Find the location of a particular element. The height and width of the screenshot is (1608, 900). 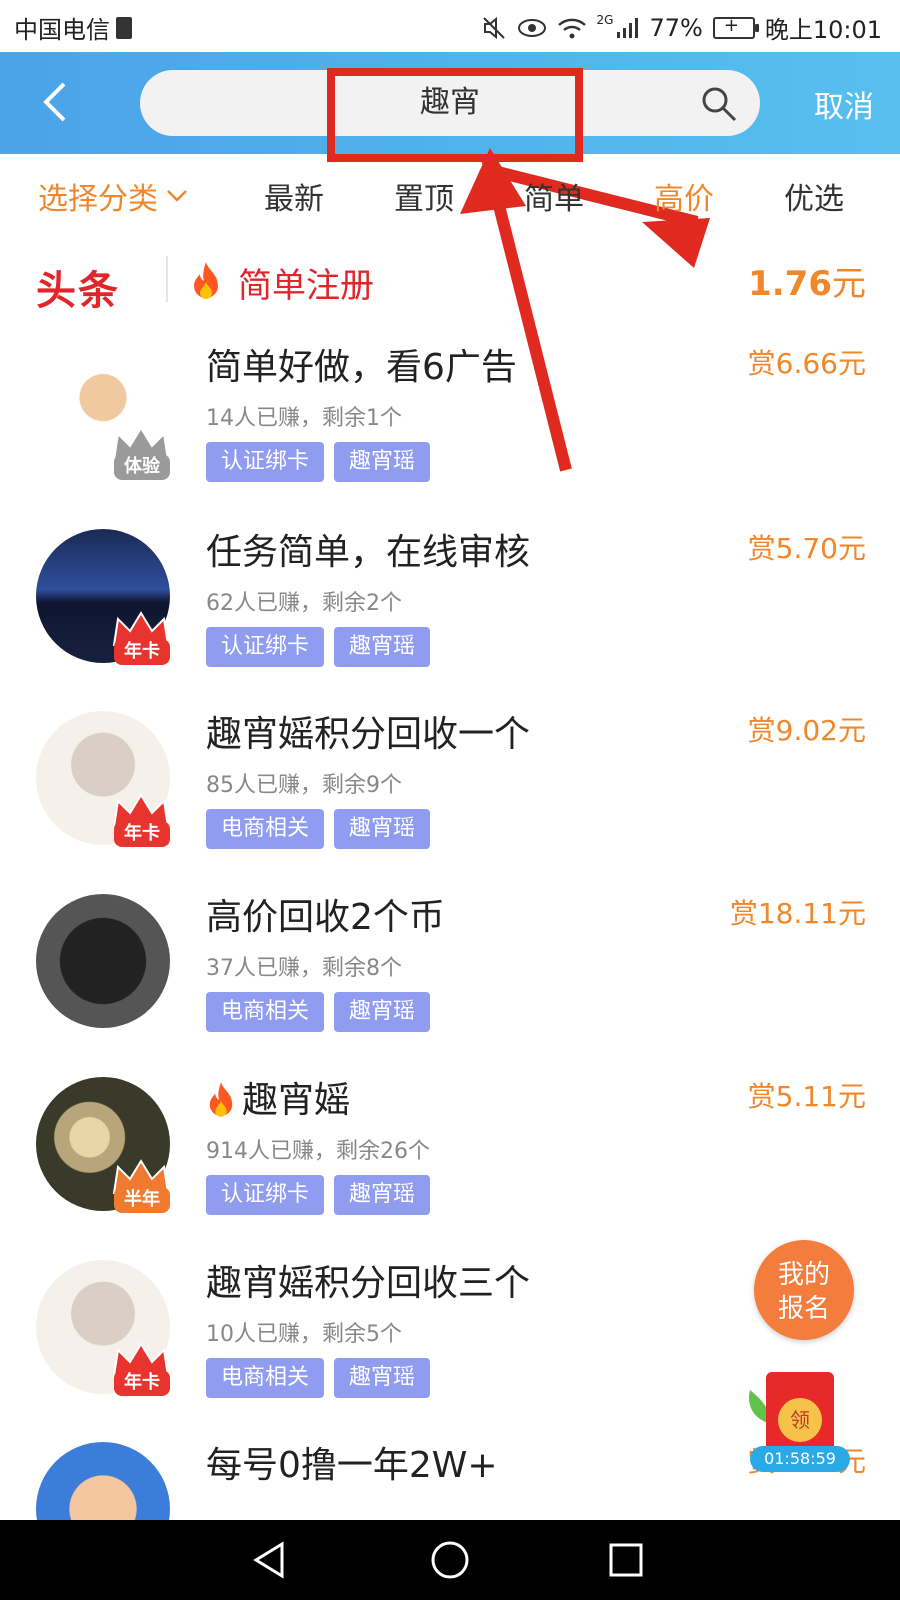

task-item: 体验 简单好做，看6广告 14人已赚，剩余1个认证绑卡 趣宵瑶 赏6.66元 is located at coordinates (450, 417).